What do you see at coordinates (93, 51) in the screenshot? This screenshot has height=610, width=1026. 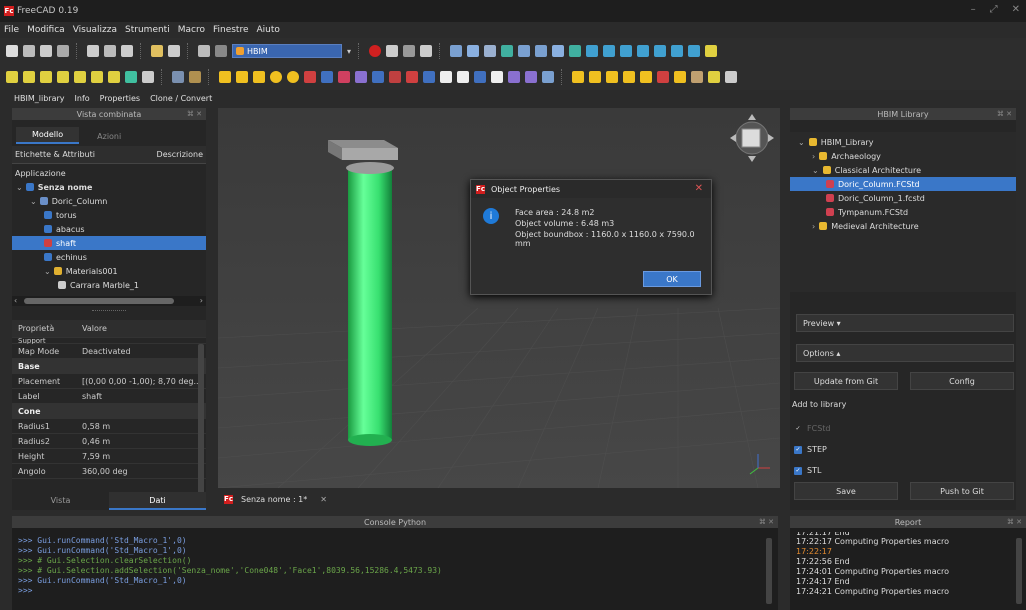 I see `cut-icon` at bounding box center [93, 51].